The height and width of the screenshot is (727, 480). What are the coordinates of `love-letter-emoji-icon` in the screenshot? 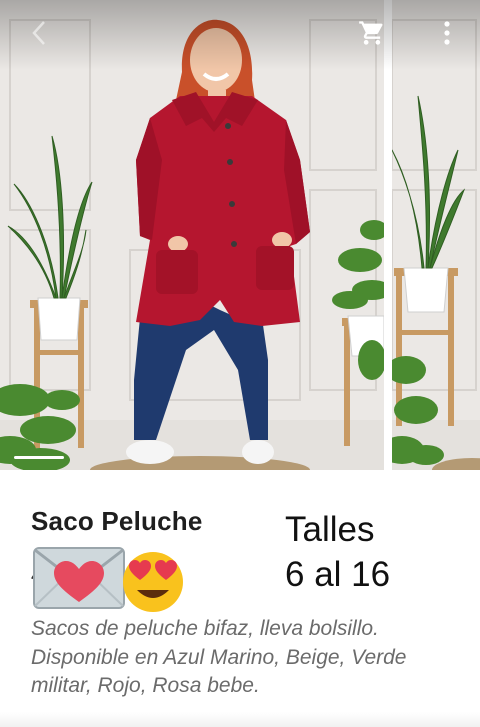 It's located at (79, 578).